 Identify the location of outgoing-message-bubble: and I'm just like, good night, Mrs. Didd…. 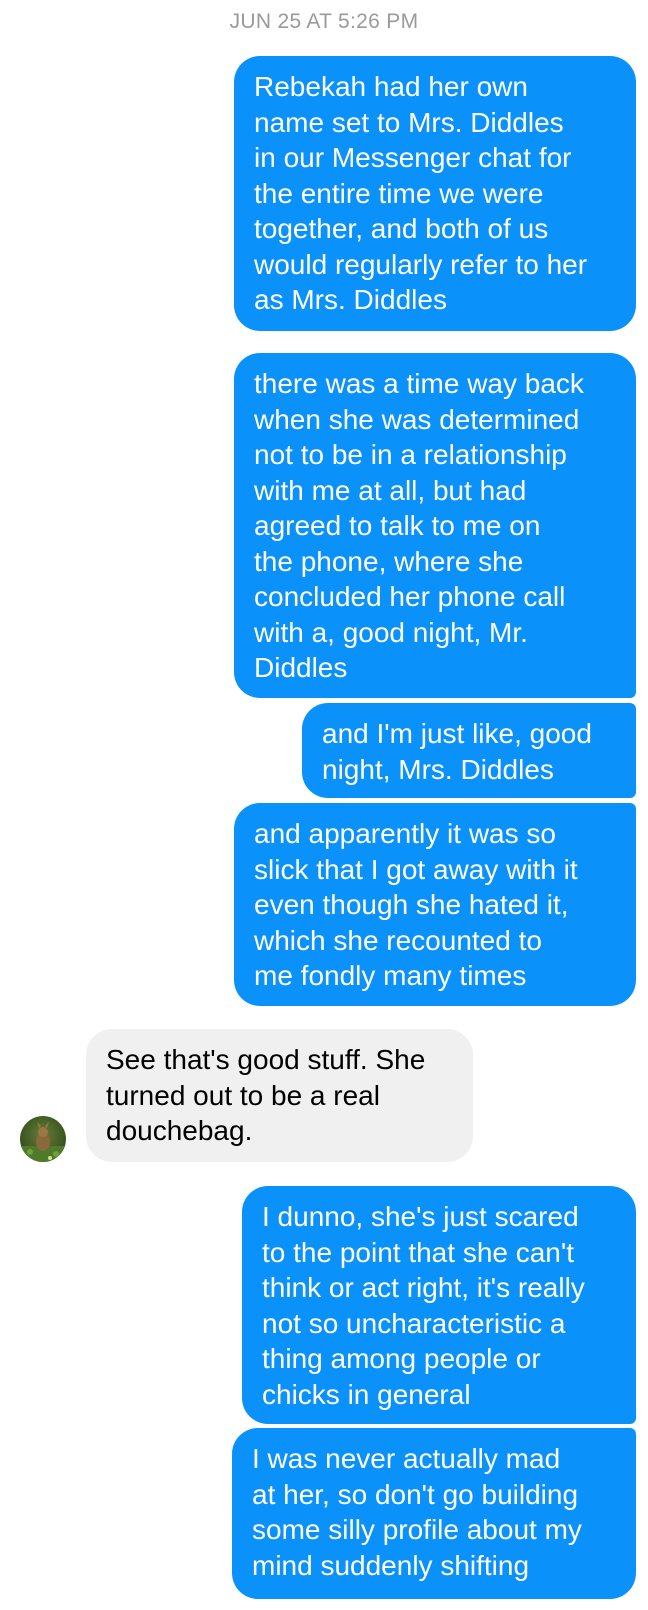
(469, 750).